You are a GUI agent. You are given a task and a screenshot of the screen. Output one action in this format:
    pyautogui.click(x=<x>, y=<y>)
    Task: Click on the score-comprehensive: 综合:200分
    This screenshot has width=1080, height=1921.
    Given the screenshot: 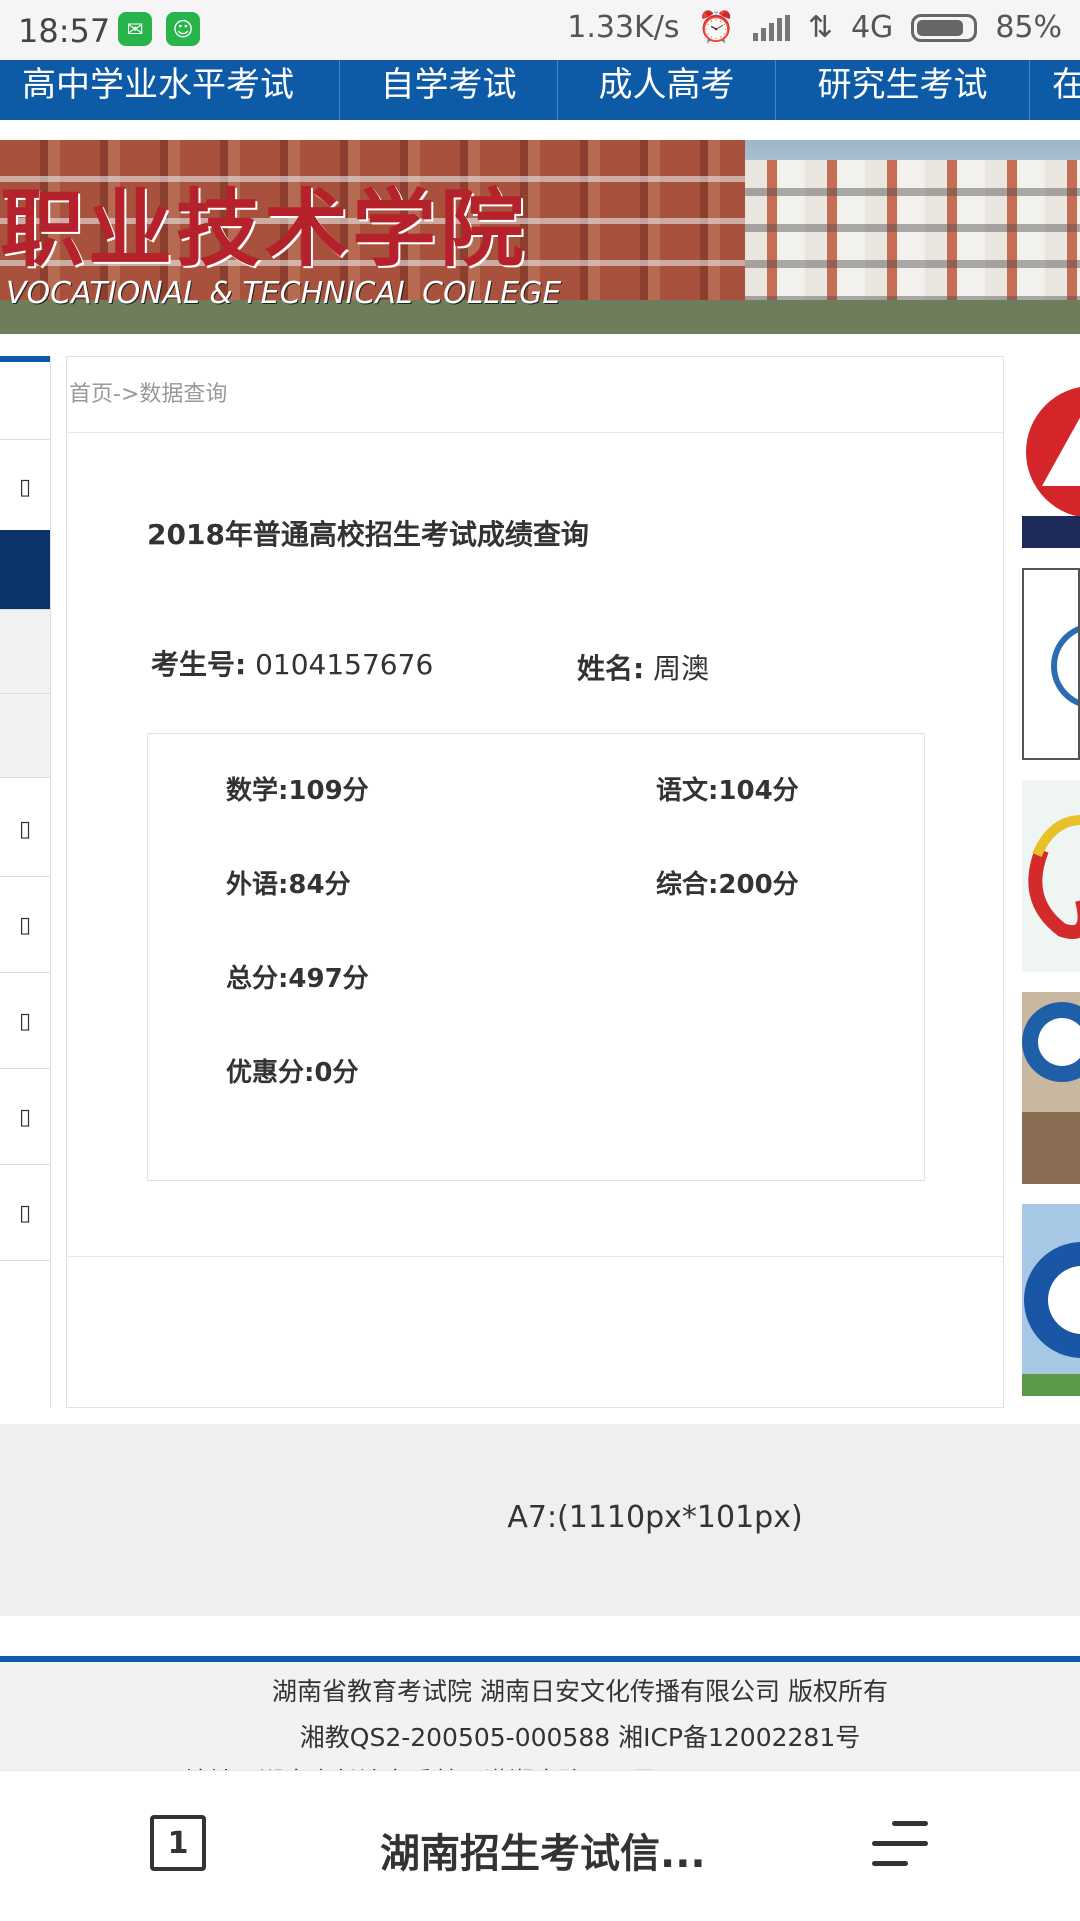 What is the action you would take?
    pyautogui.click(x=727, y=885)
    